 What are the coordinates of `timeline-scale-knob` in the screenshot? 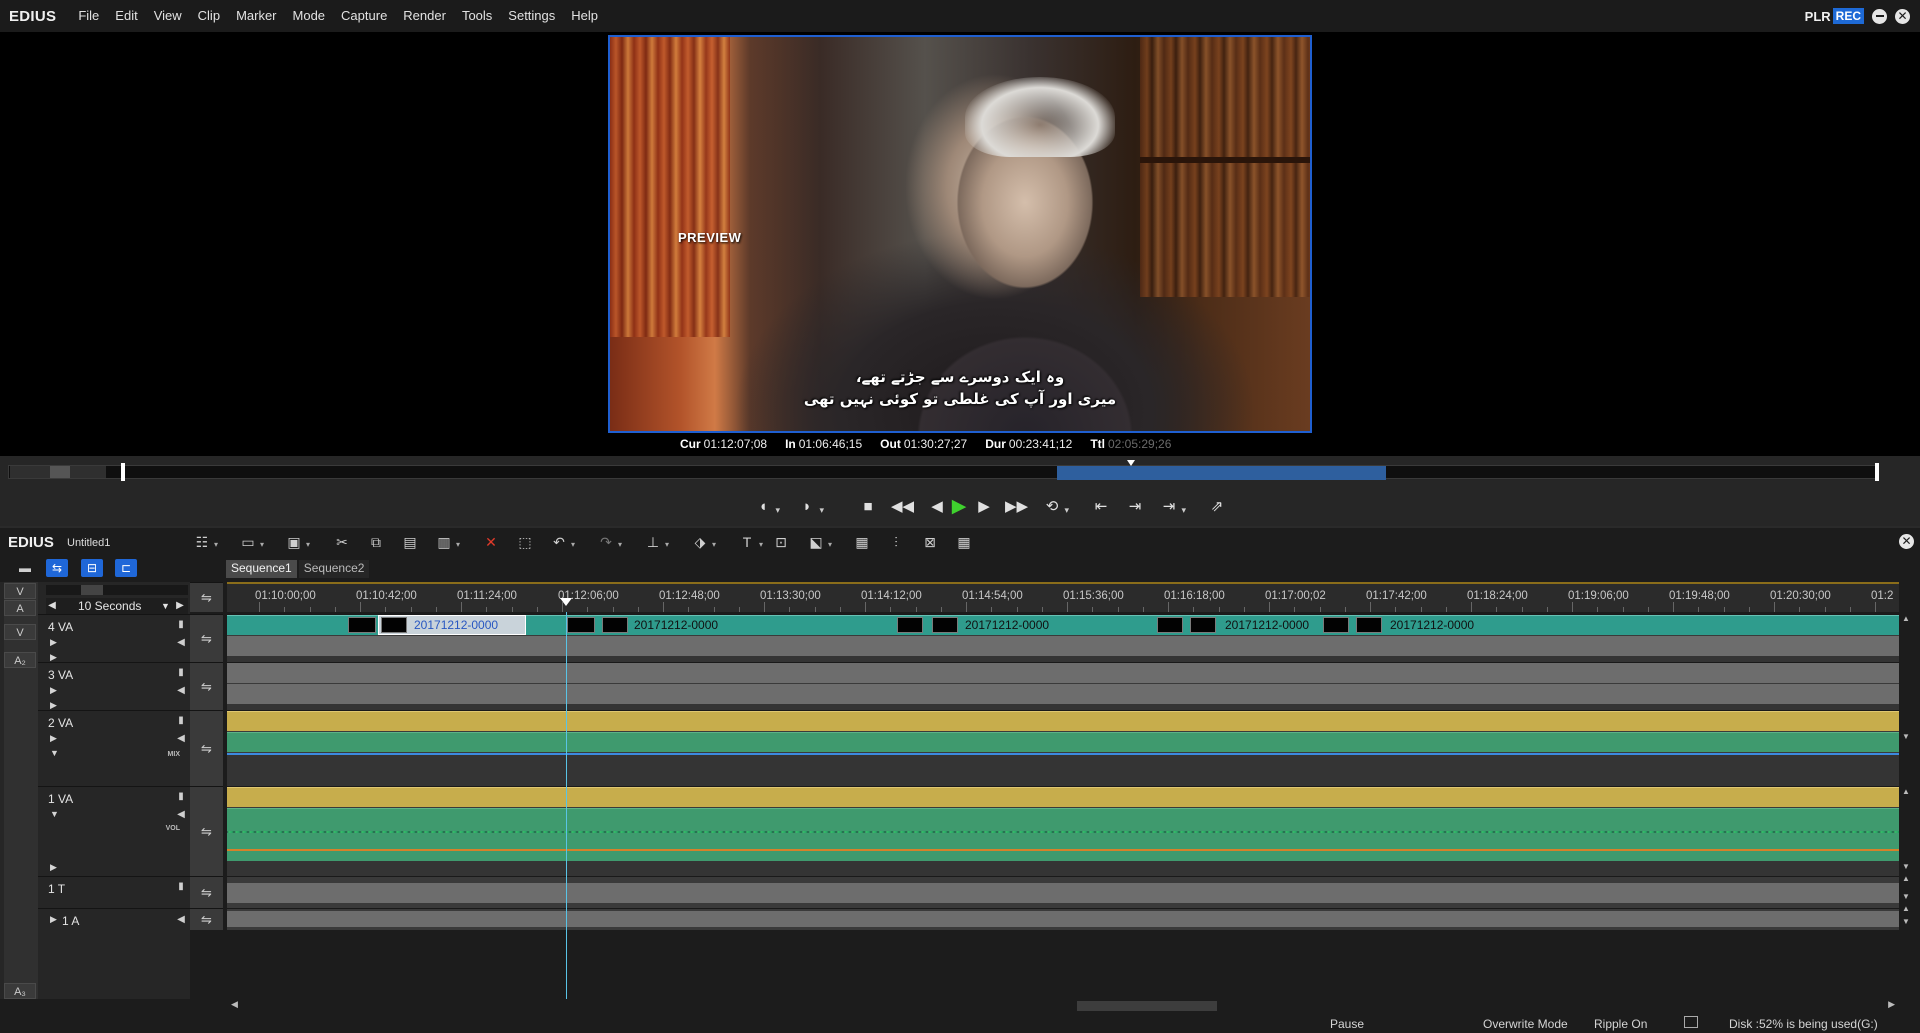 It's located at (92, 590).